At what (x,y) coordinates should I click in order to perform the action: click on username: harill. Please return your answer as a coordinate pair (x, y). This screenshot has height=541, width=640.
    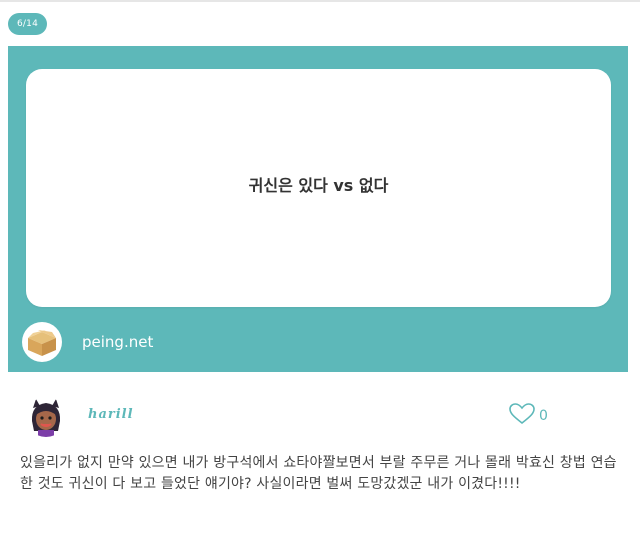
    Looking at the image, I should click on (111, 414).